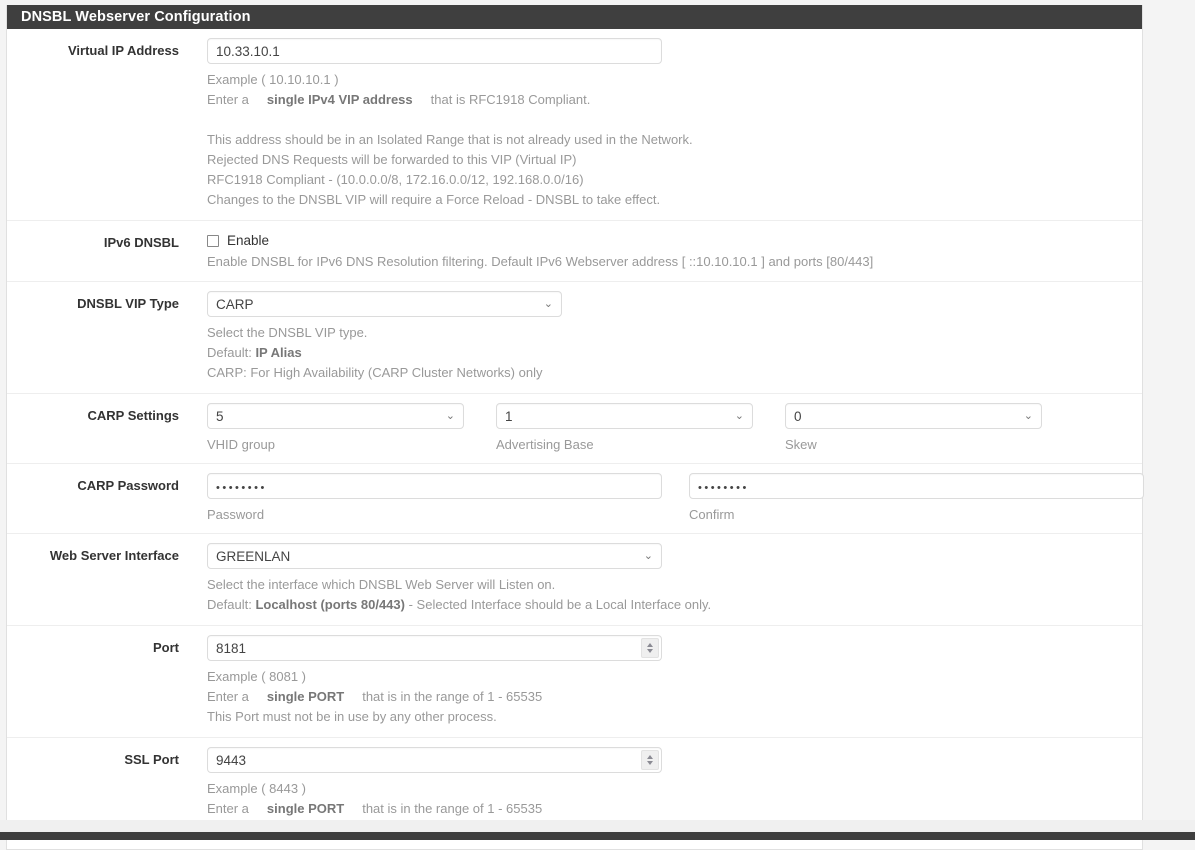 This screenshot has height=850, width=1195. I want to click on carp-advertising-base-value: 1, so click(509, 416).